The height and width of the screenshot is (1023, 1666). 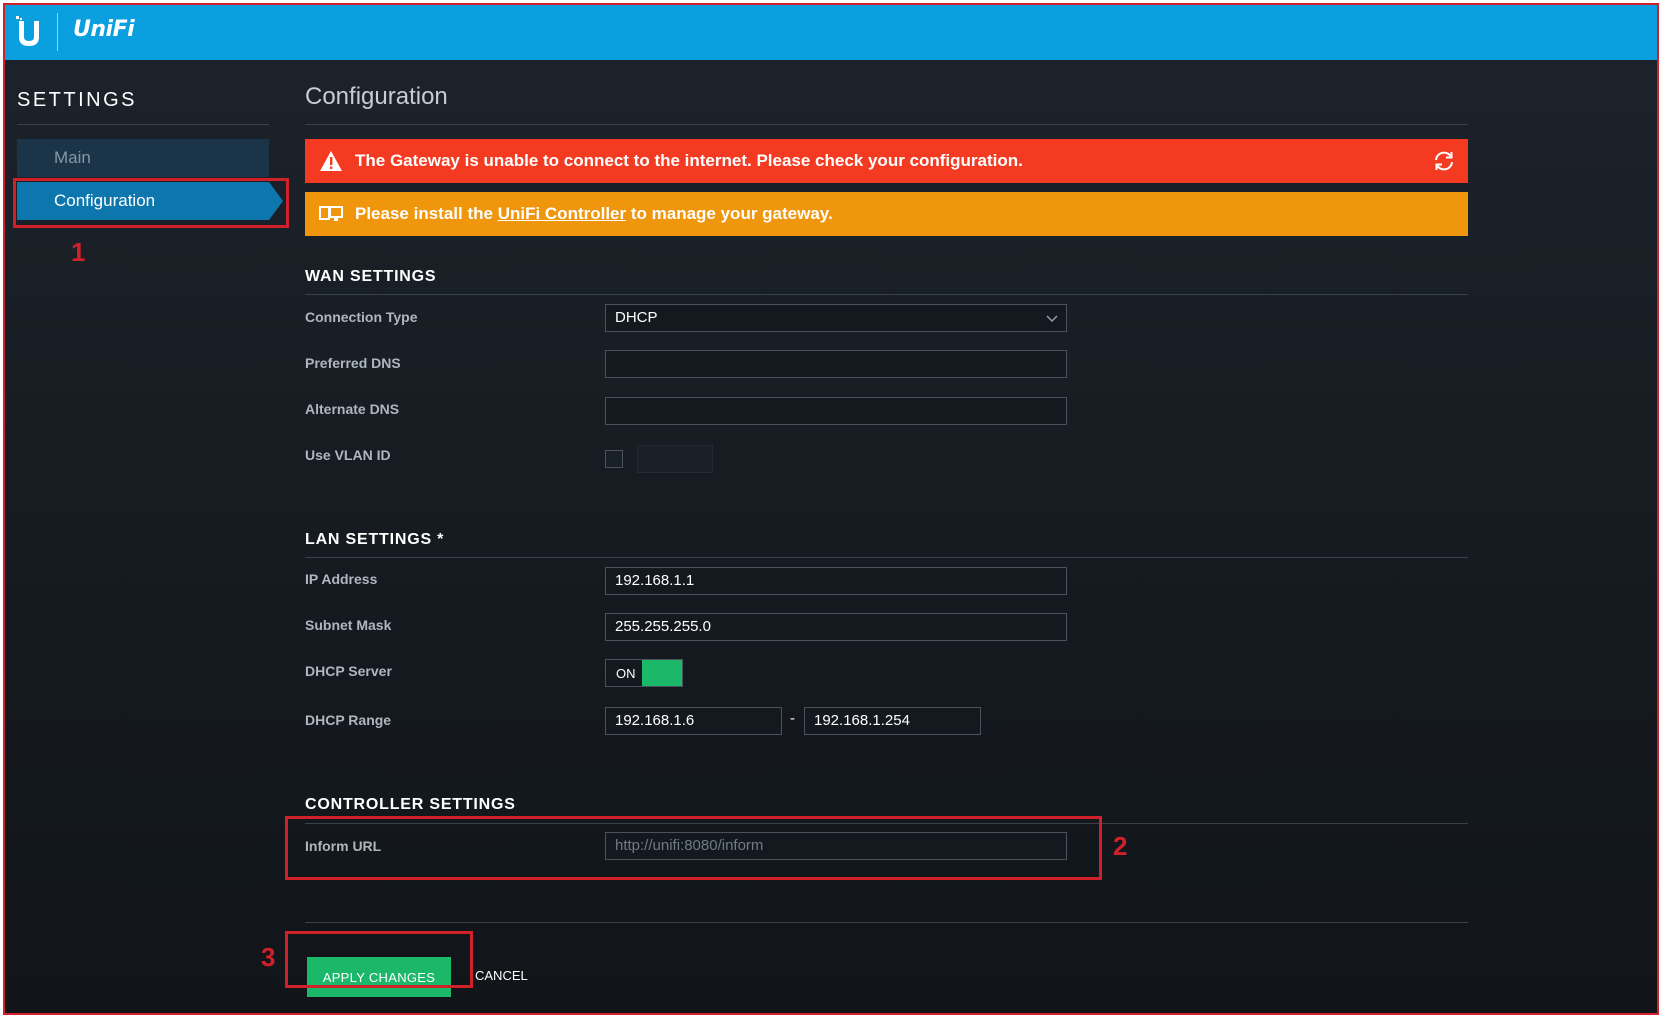 What do you see at coordinates (143, 158) in the screenshot?
I see `sidebar-item-main: Main` at bounding box center [143, 158].